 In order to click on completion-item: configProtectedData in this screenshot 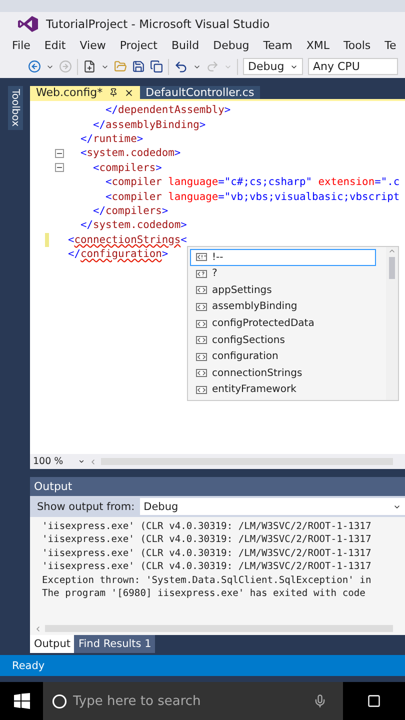, I will do `click(287, 323)`.